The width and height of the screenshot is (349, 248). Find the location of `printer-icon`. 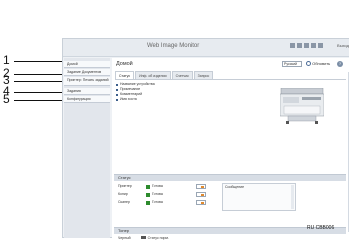

printer-icon is located at coordinates (299, 45).